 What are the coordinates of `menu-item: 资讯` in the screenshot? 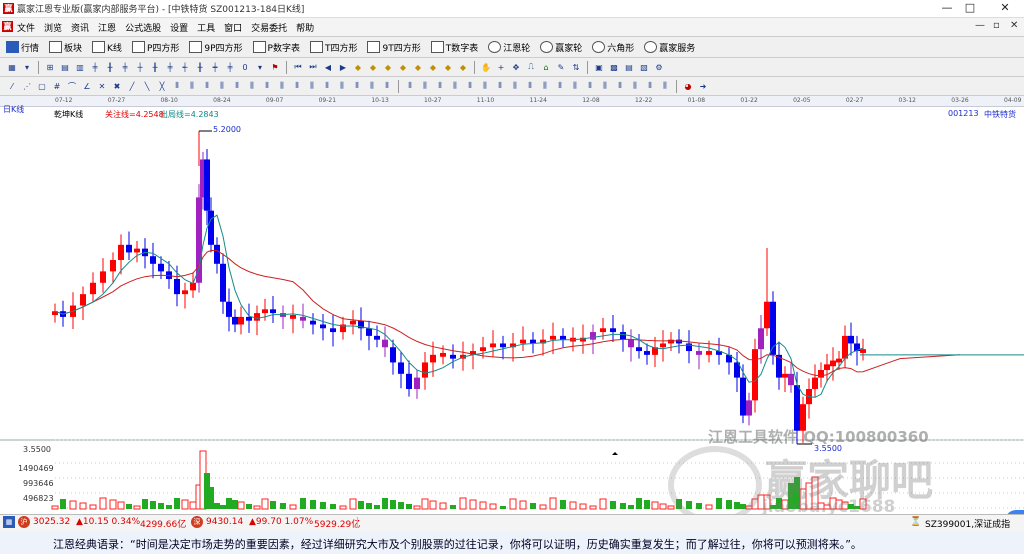 It's located at (80, 27).